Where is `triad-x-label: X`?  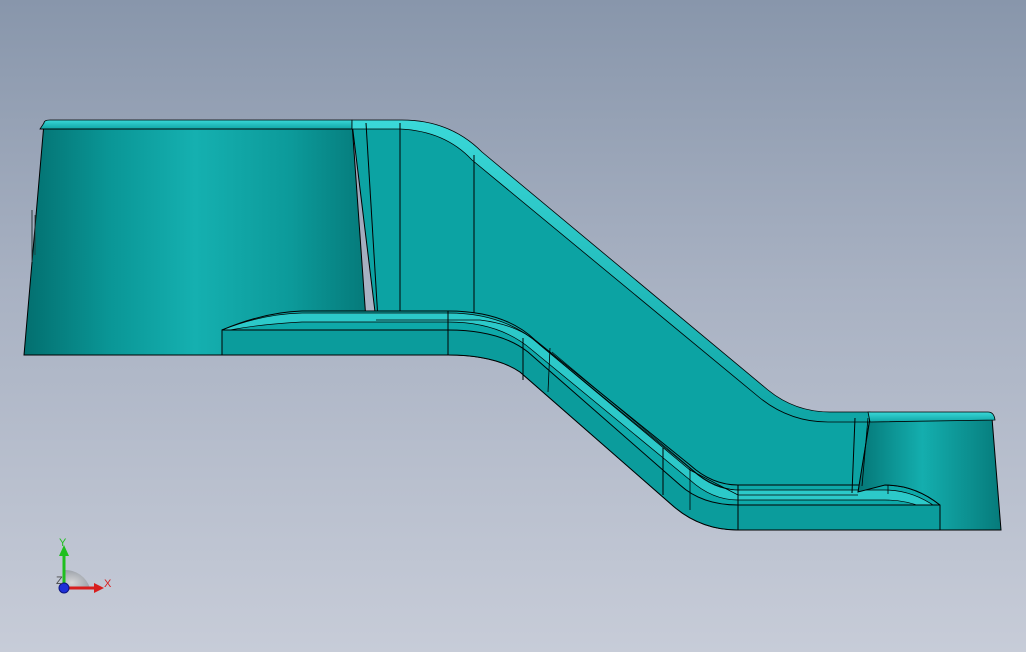
triad-x-label: X is located at coordinates (108, 584).